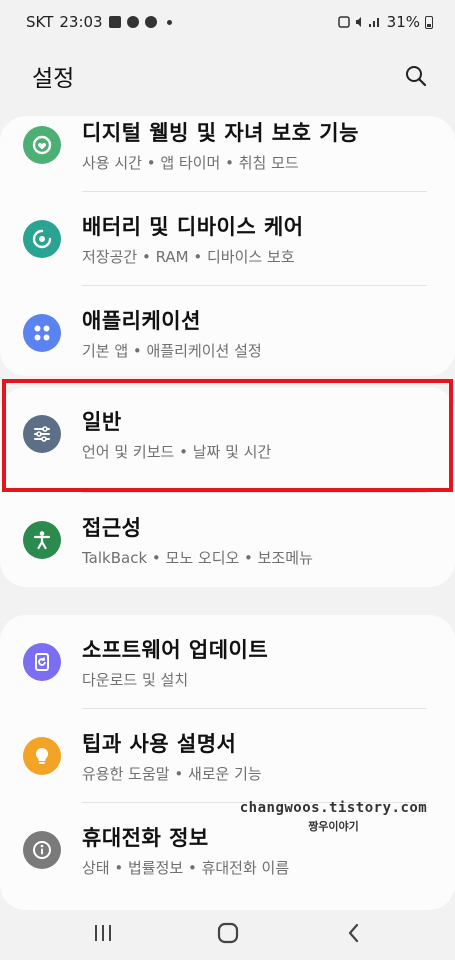  What do you see at coordinates (132, 22) in the screenshot?
I see `message-notification-icon` at bounding box center [132, 22].